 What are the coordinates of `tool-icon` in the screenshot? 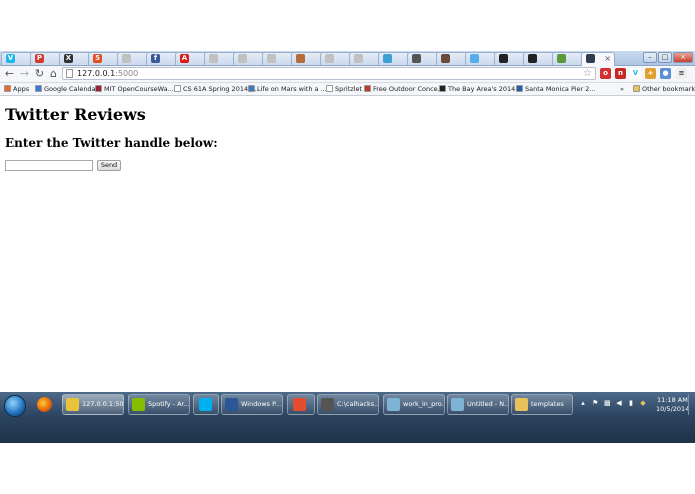 It's located at (387, 58).